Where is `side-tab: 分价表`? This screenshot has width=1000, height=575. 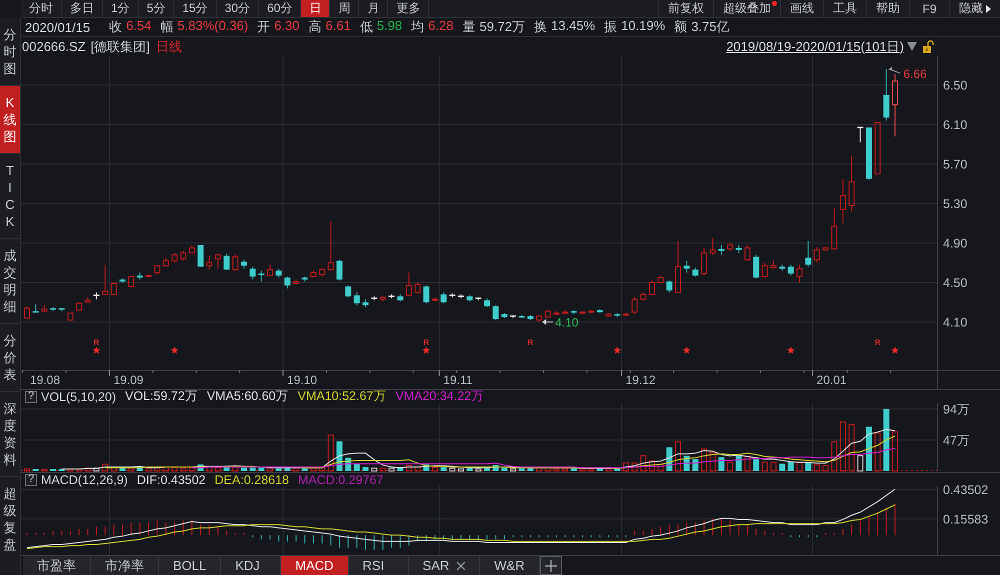 side-tab: 分价表 is located at coordinates (10, 358).